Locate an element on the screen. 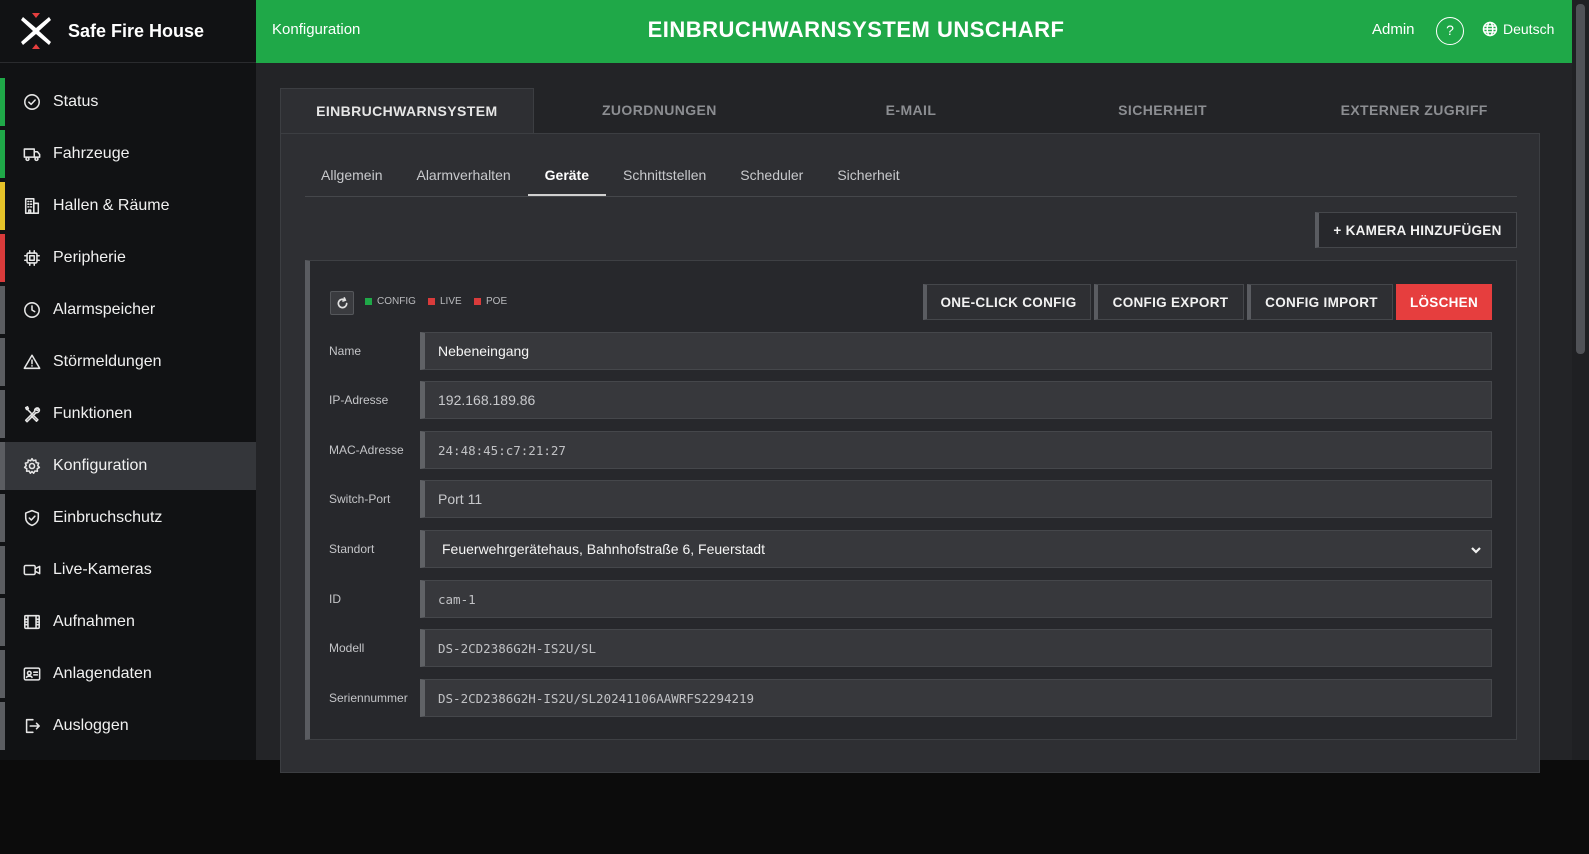  sidebar-item-stoermeldungen: Störmeldungen is located at coordinates (128, 362).